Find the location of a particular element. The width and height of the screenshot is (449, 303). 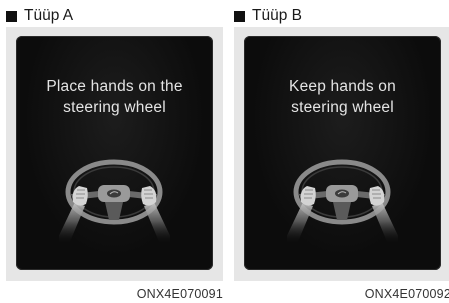

warning-message-line-1: Place hands on the is located at coordinates (114, 86).